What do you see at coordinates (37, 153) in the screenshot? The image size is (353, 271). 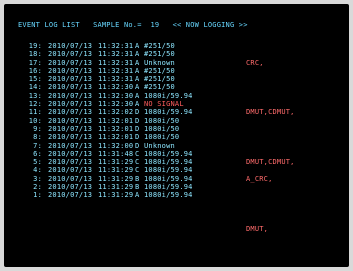 I see `event-number: 6:` at bounding box center [37, 153].